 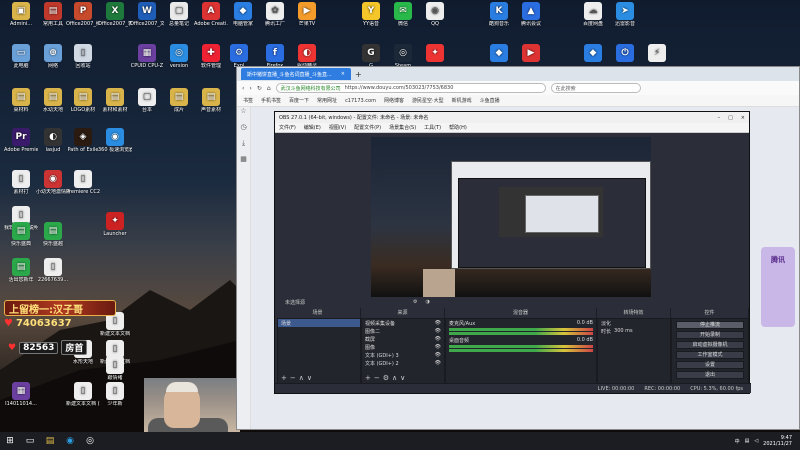 I want to click on source-item: 图像 👁, so click(x=403, y=347).